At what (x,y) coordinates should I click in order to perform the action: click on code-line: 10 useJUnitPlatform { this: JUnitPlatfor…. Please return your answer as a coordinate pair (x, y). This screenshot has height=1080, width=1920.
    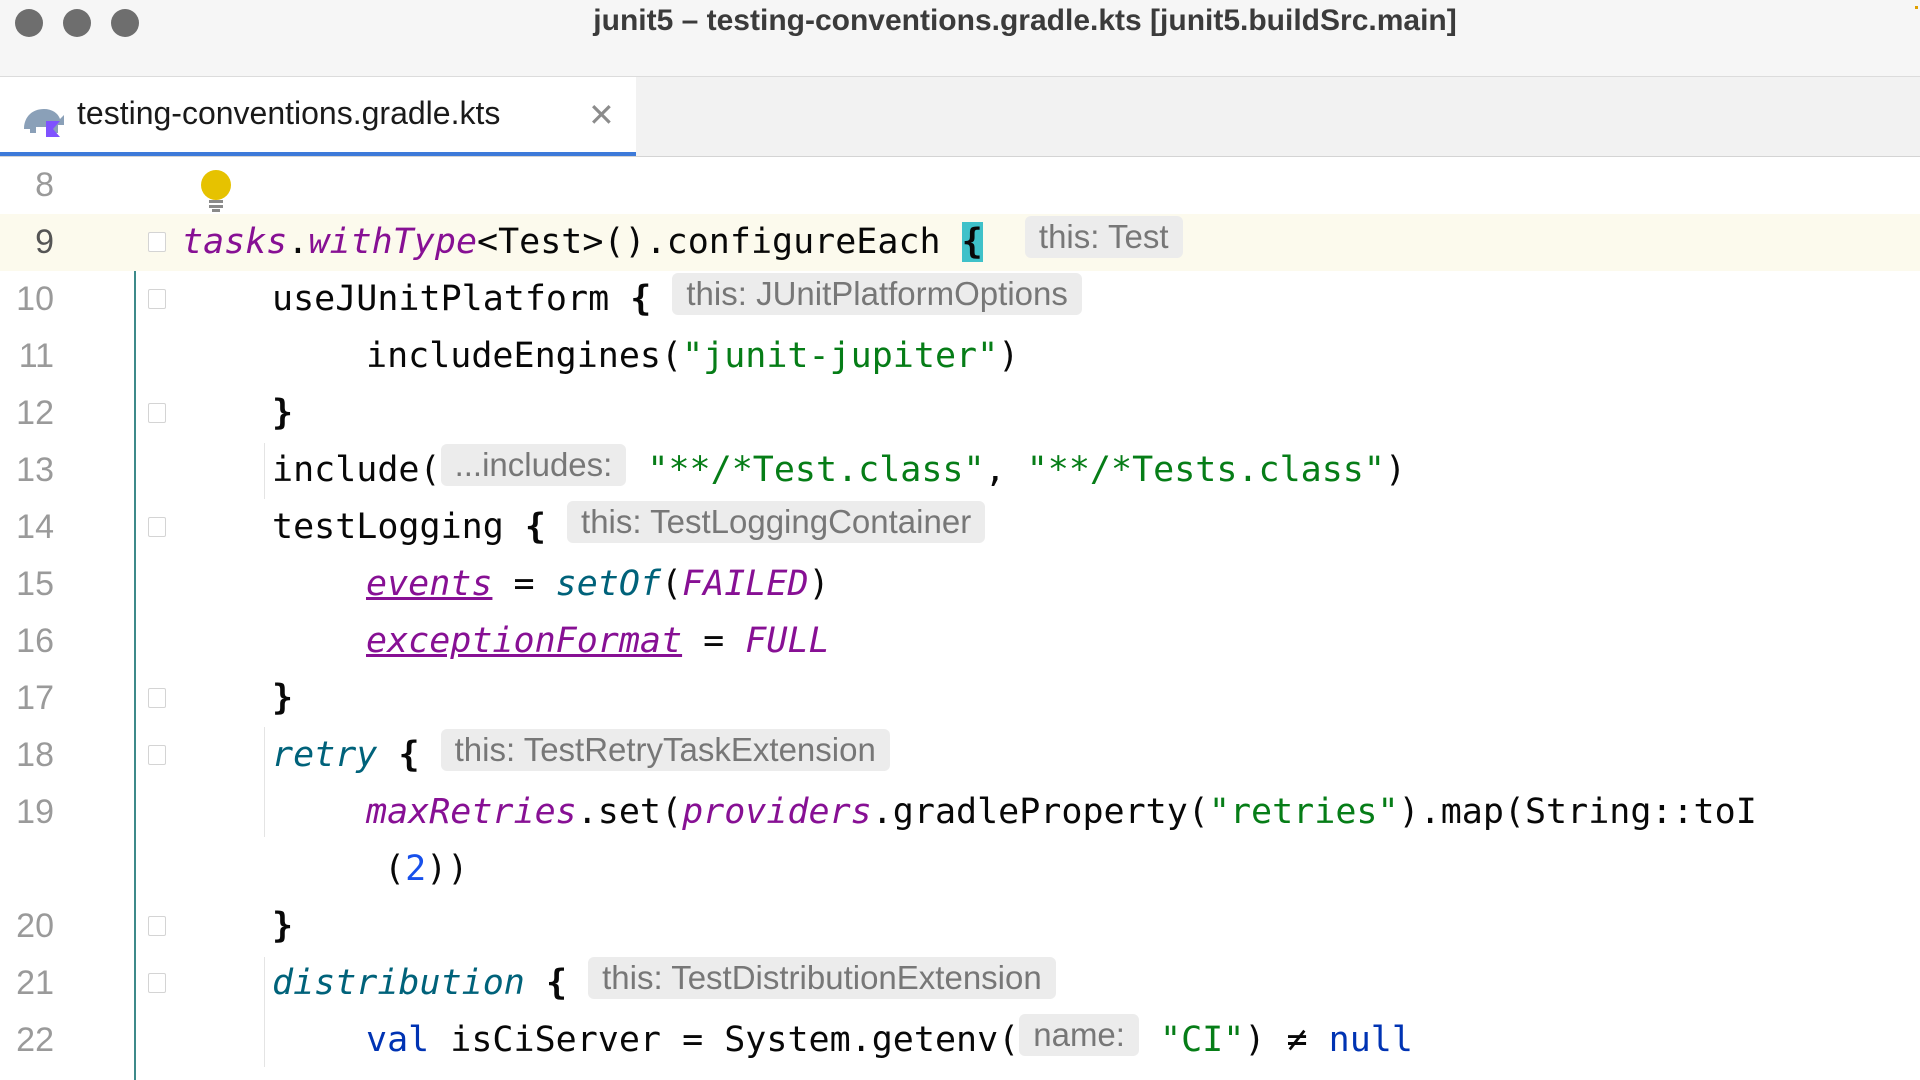
    Looking at the image, I should click on (960, 299).